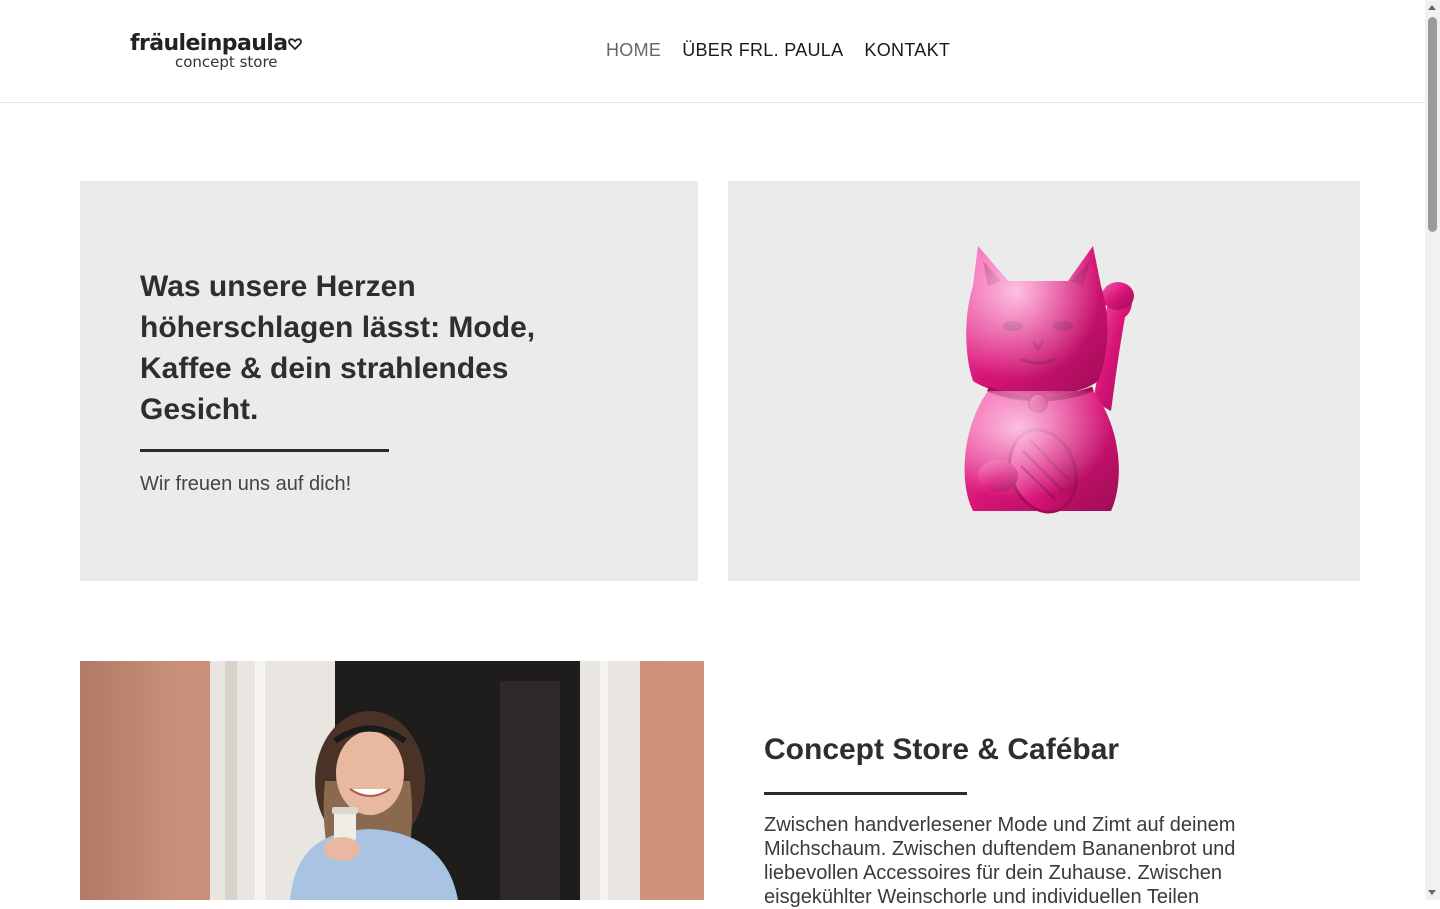  I want to click on hero-subtitle: Wir freuen uns auf dich!, so click(246, 484).